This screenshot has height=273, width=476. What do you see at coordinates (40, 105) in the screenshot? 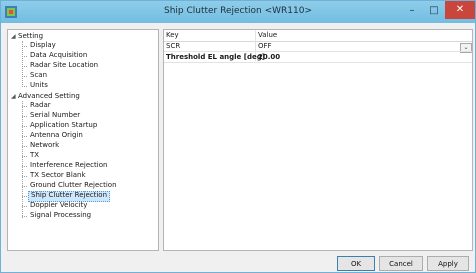
I see `tree-node-radar: Radar` at bounding box center [40, 105].